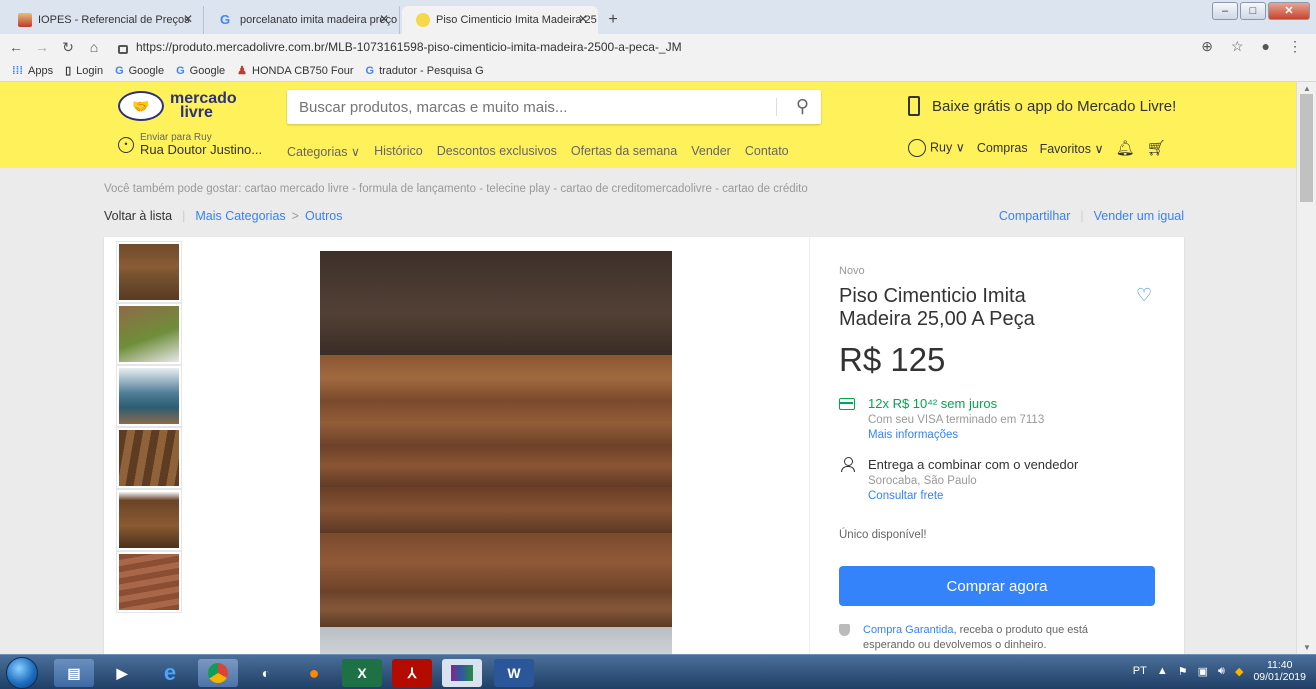 The width and height of the screenshot is (1316, 689). Describe the element at coordinates (1266, 46) in the screenshot. I see `profile-icon: ●` at that location.